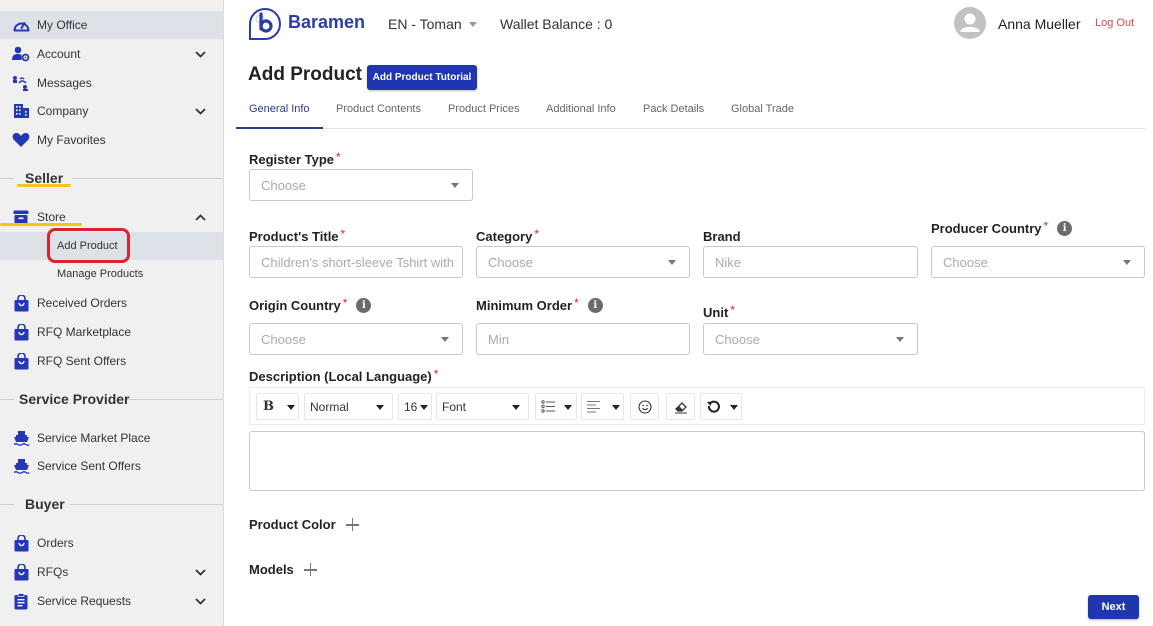 The image size is (1153, 626). Describe the element at coordinates (82, 303) in the screenshot. I see `sidebar-item-label: Received Orders` at that location.